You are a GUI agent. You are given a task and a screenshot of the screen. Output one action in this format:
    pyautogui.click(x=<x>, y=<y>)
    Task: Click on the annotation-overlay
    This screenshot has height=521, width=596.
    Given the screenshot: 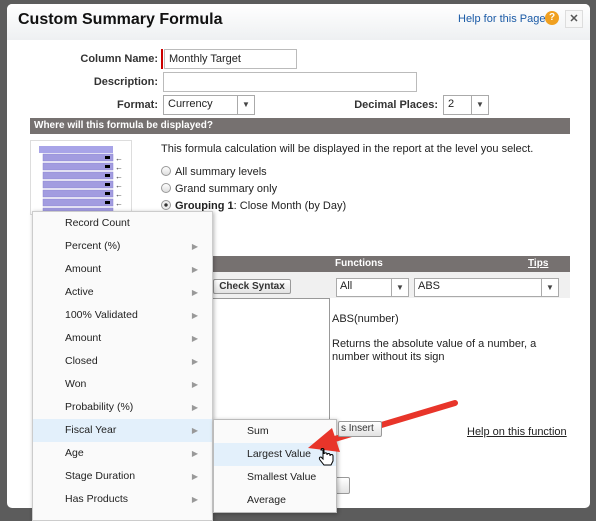 What is the action you would take?
    pyautogui.click(x=383, y=433)
    